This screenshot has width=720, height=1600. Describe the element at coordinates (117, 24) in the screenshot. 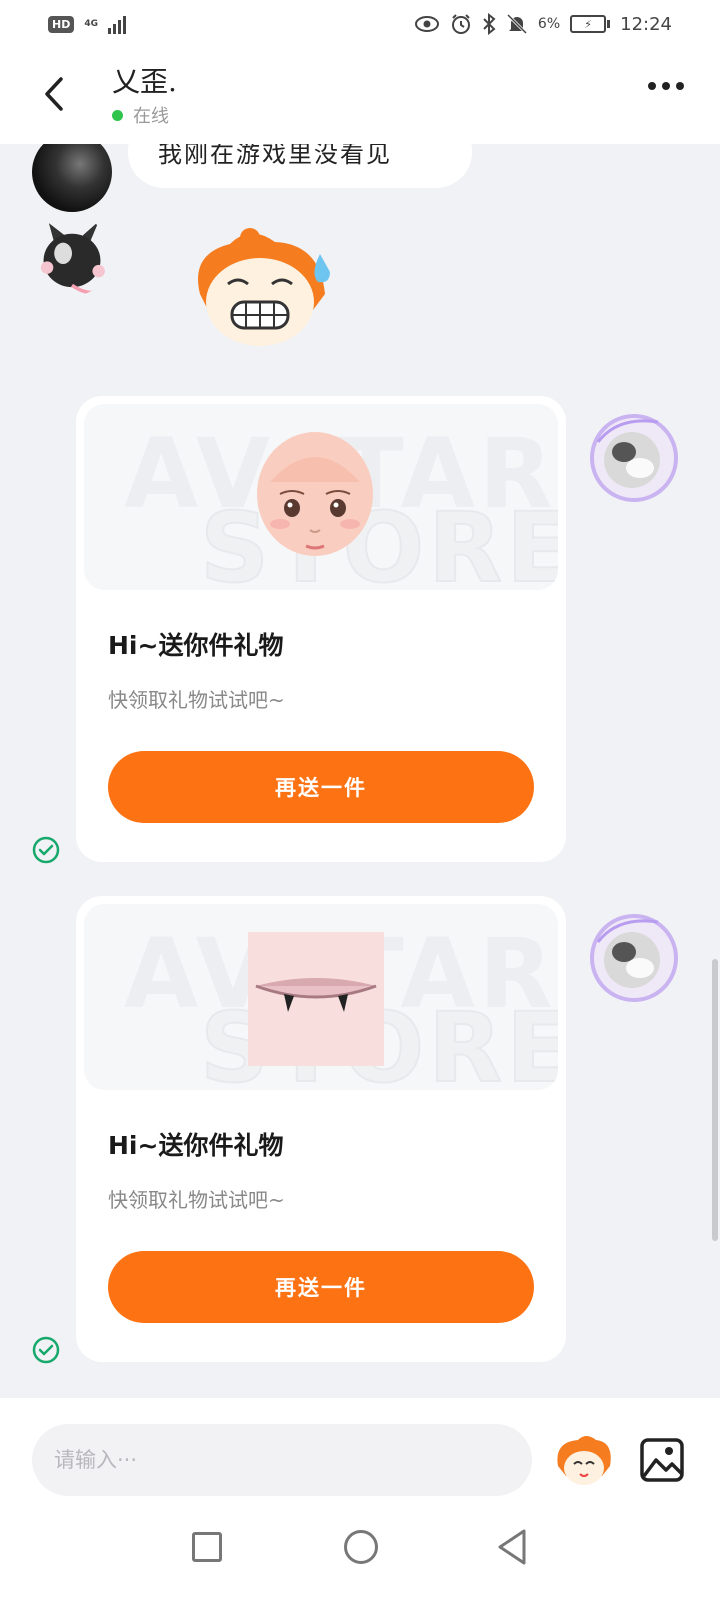

I see `signal-icon` at that location.